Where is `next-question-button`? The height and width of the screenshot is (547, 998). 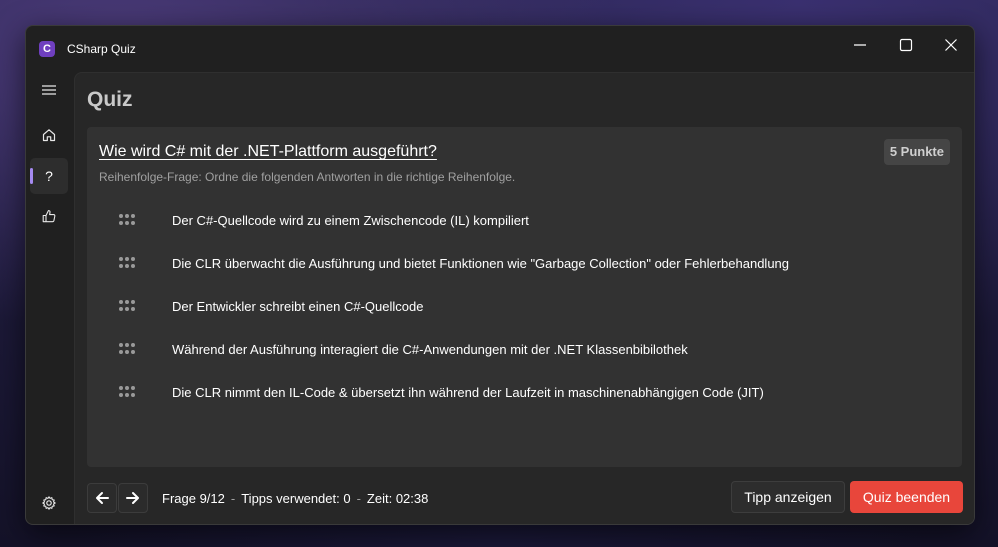 next-question-button is located at coordinates (133, 498).